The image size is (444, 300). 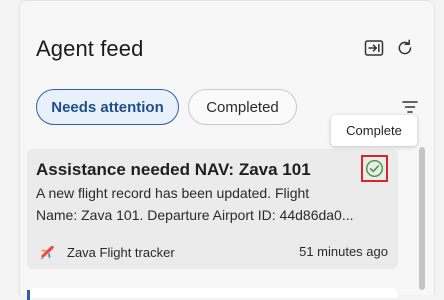 I want to click on refresh-icon, so click(x=405, y=48).